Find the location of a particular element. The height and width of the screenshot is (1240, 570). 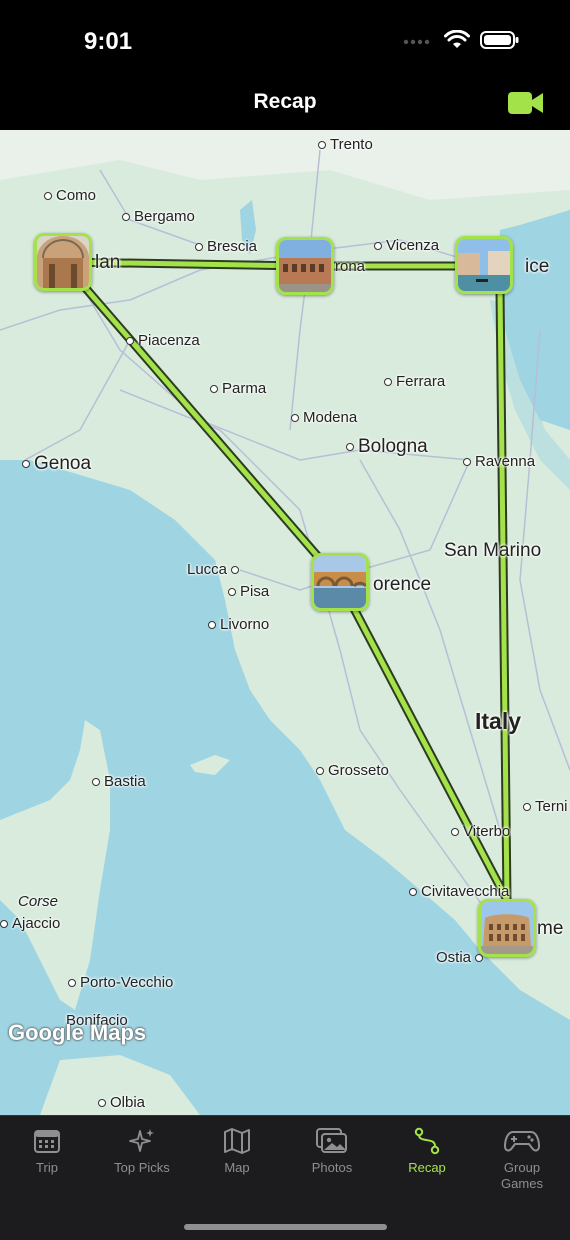

photo-pin-milan is located at coordinates (63, 262).